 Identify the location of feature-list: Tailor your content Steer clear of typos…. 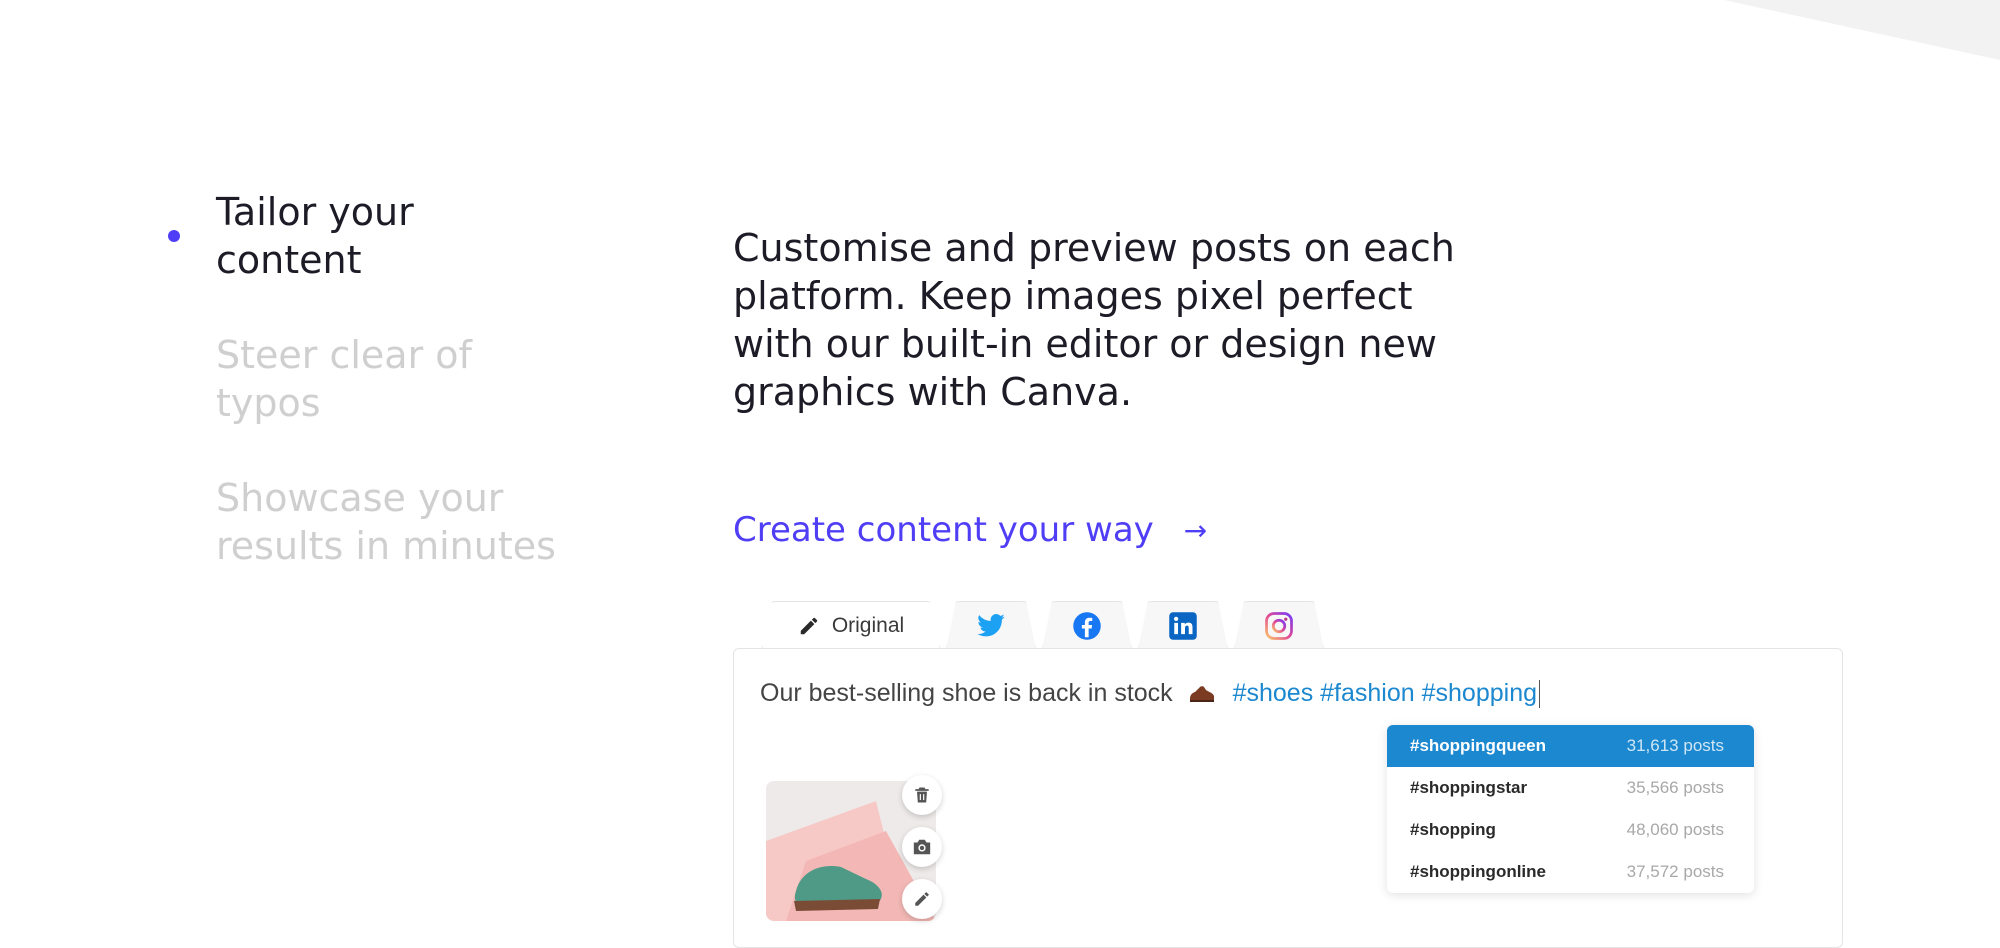
(368, 402).